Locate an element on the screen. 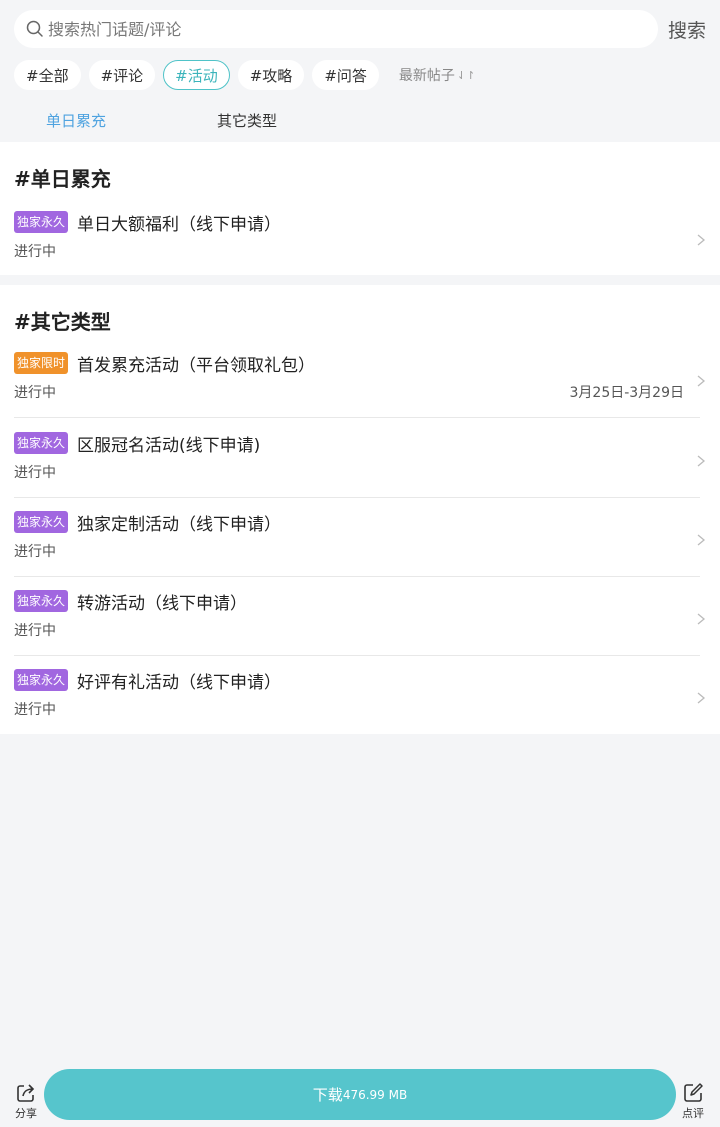 This screenshot has width=720, height=1127. list-item: 独家限时 首发累充活动（平台领取礼包） 进行中 3月25日-3月29日 is located at coordinates (360, 378).